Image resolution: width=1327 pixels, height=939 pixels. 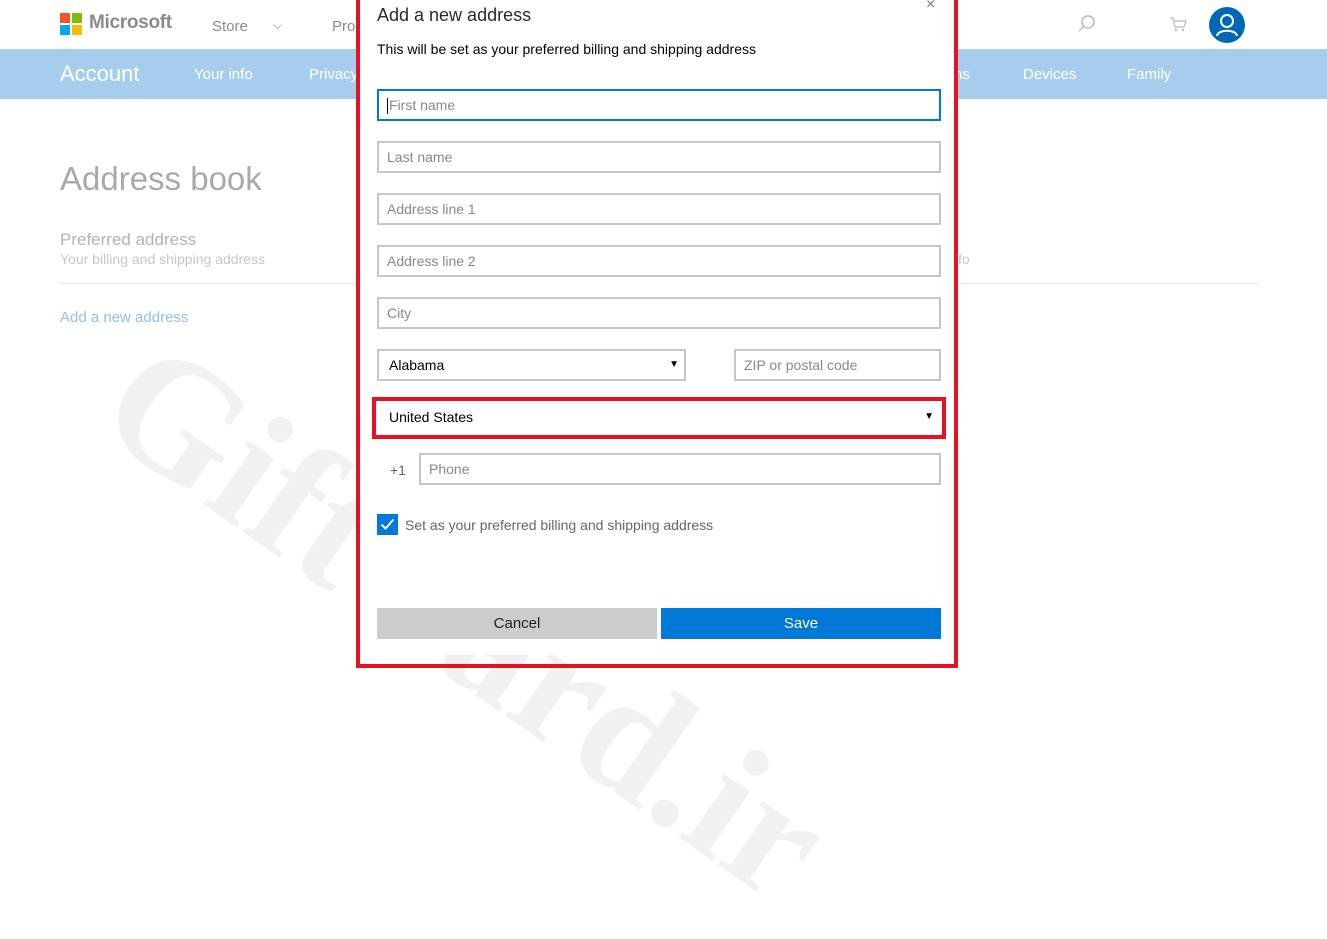 What do you see at coordinates (161, 178) in the screenshot?
I see `page-title: Address book` at bounding box center [161, 178].